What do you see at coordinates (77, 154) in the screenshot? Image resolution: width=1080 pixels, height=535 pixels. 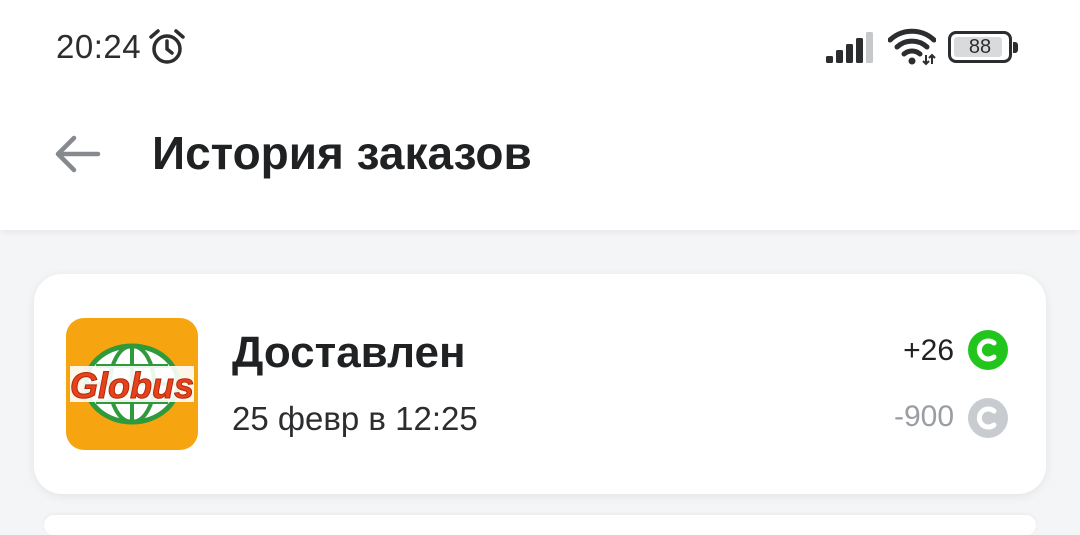 I see `arrow-left-icon` at bounding box center [77, 154].